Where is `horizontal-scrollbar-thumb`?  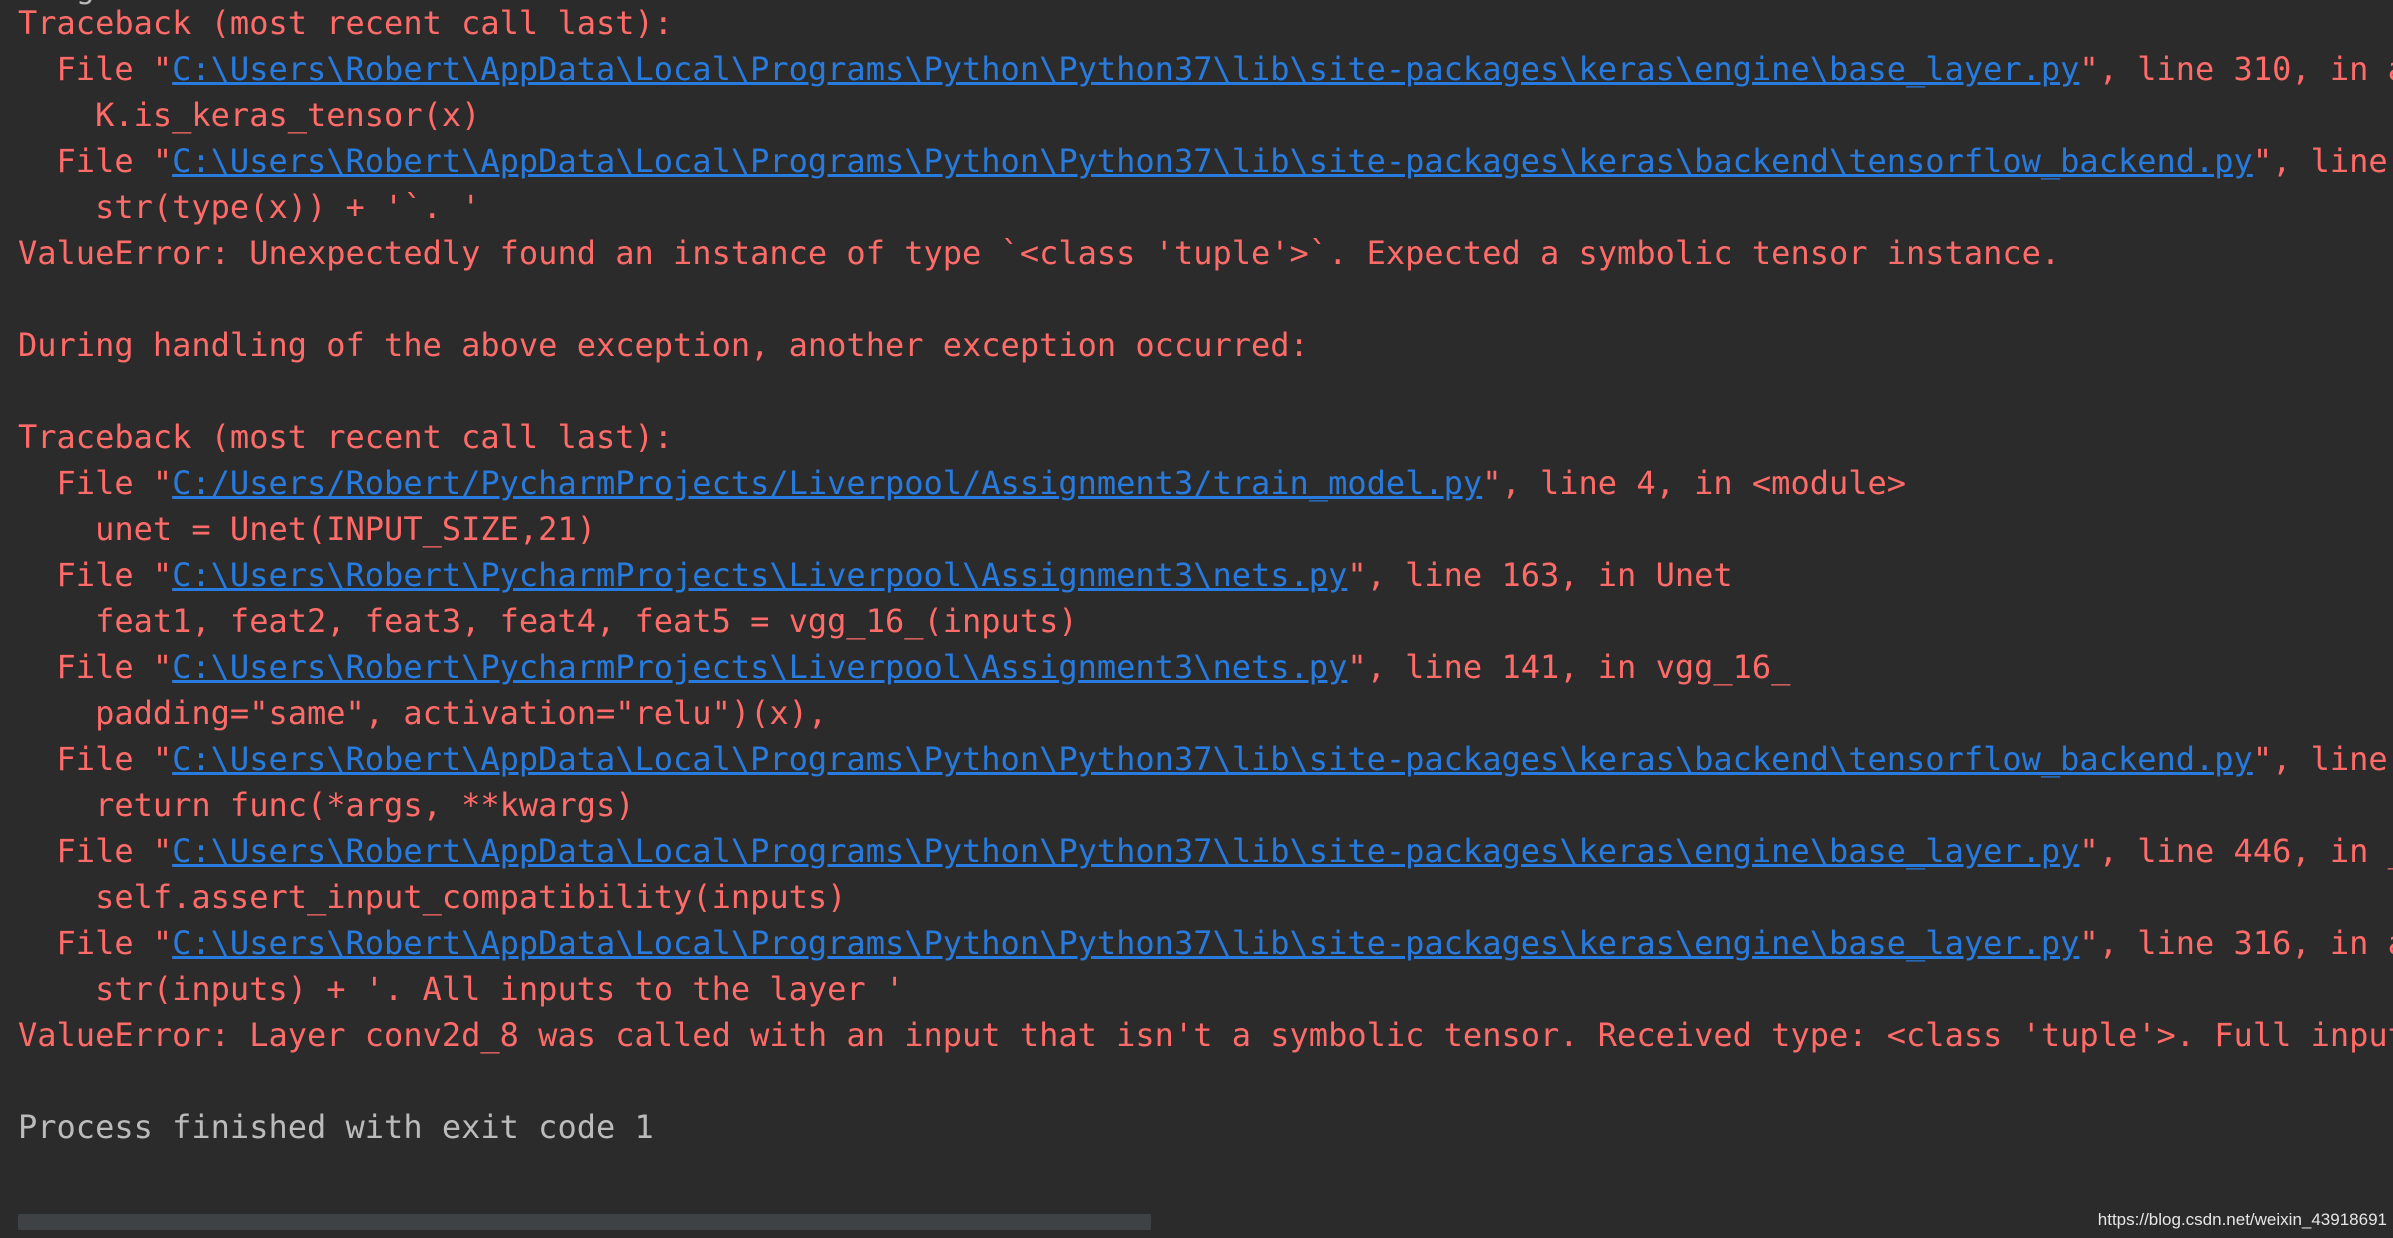 horizontal-scrollbar-thumb is located at coordinates (584, 1222).